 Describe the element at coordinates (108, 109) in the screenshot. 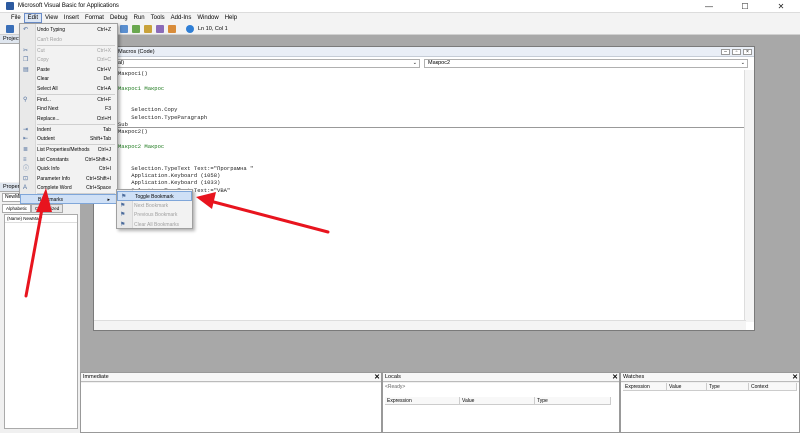

I see `menu-item-shortcut: F3` at that location.